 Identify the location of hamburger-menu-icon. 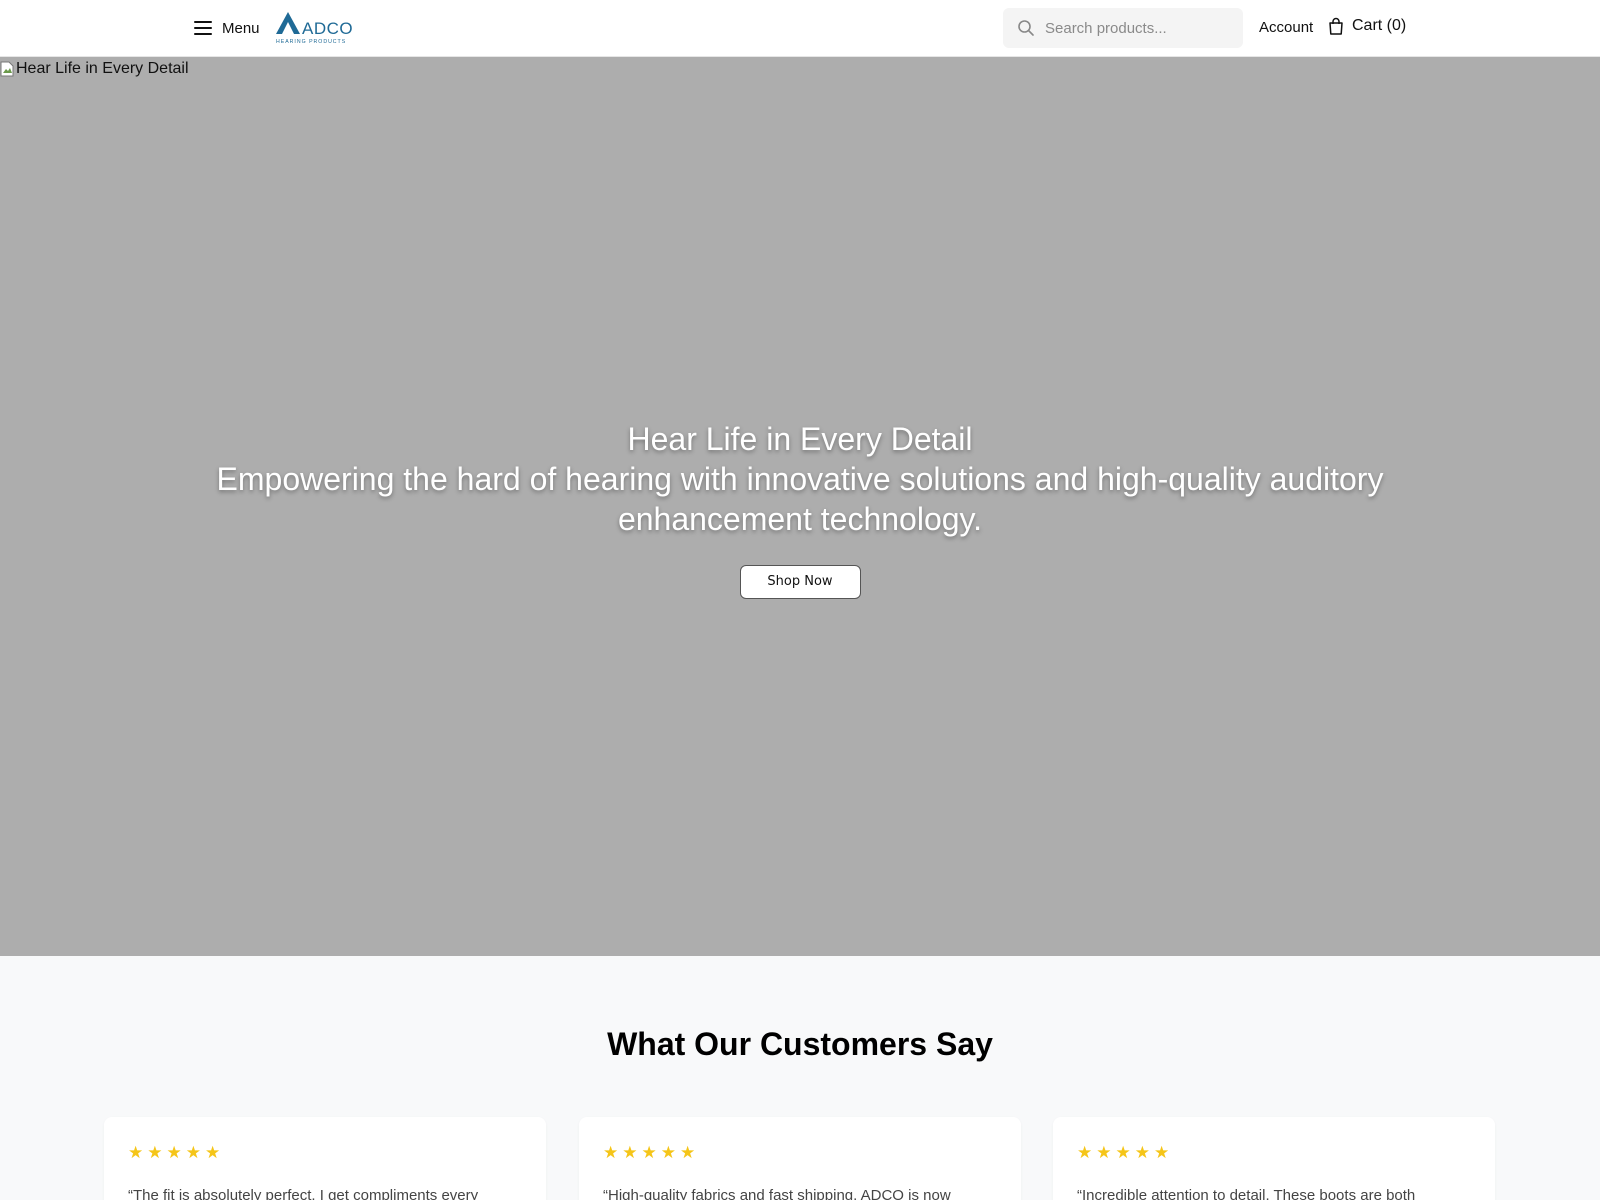
(203, 28).